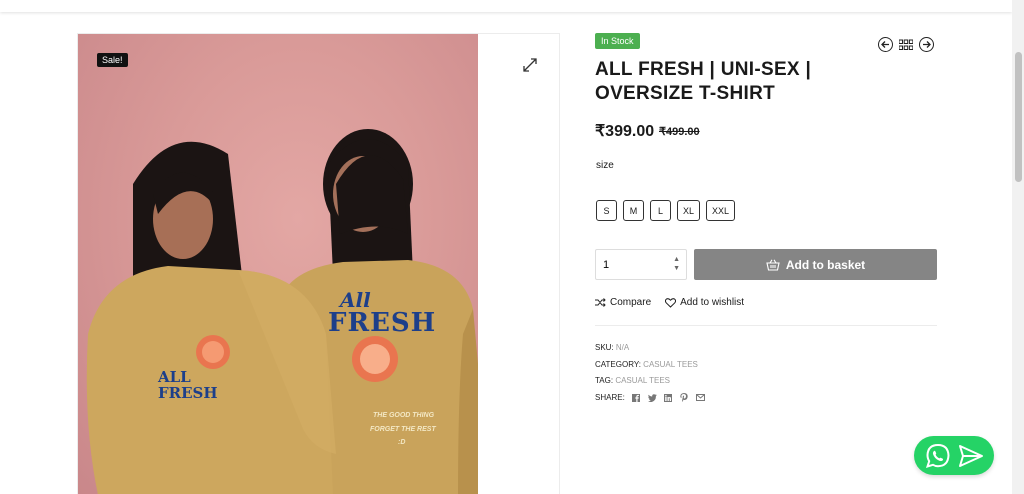  I want to click on quantity-down-icon: ▼, so click(676, 268).